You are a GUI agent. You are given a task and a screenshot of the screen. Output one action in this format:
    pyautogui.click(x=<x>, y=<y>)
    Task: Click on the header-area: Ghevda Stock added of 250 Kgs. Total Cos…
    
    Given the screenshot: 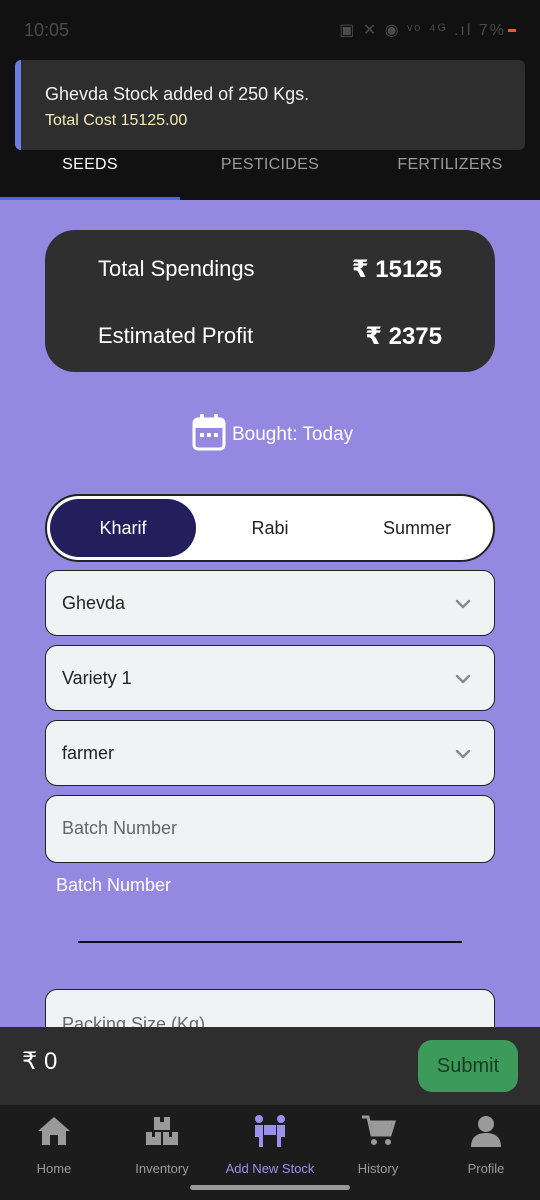 What is the action you would take?
    pyautogui.click(x=270, y=130)
    